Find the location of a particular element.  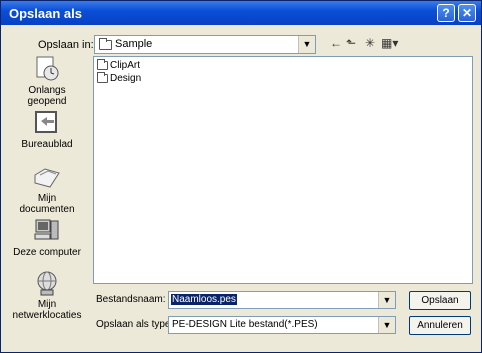

place-label: Mijn documenten is located at coordinates (47, 204).